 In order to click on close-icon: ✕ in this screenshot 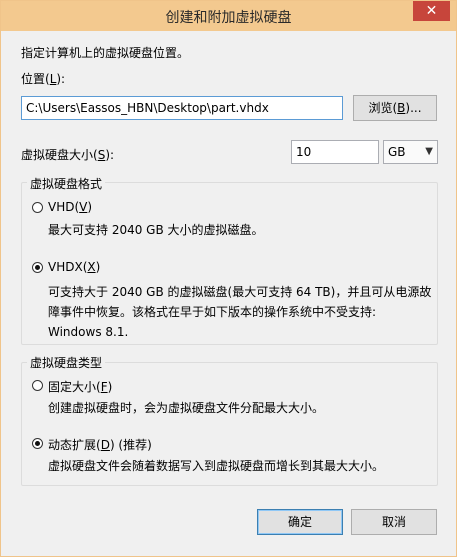, I will do `click(431, 11)`.